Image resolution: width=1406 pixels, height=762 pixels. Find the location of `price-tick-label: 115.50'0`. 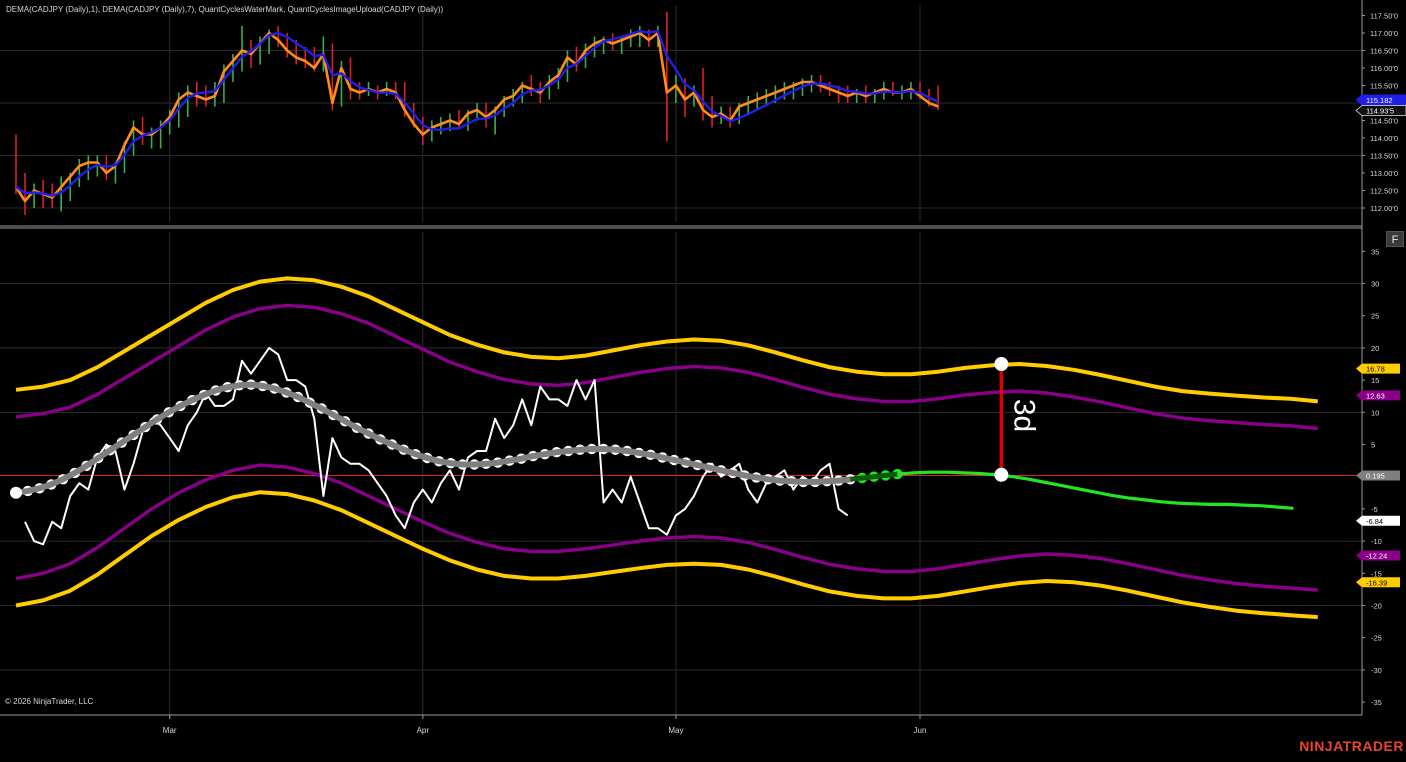

price-tick-label: 115.50'0 is located at coordinates (1384, 86).